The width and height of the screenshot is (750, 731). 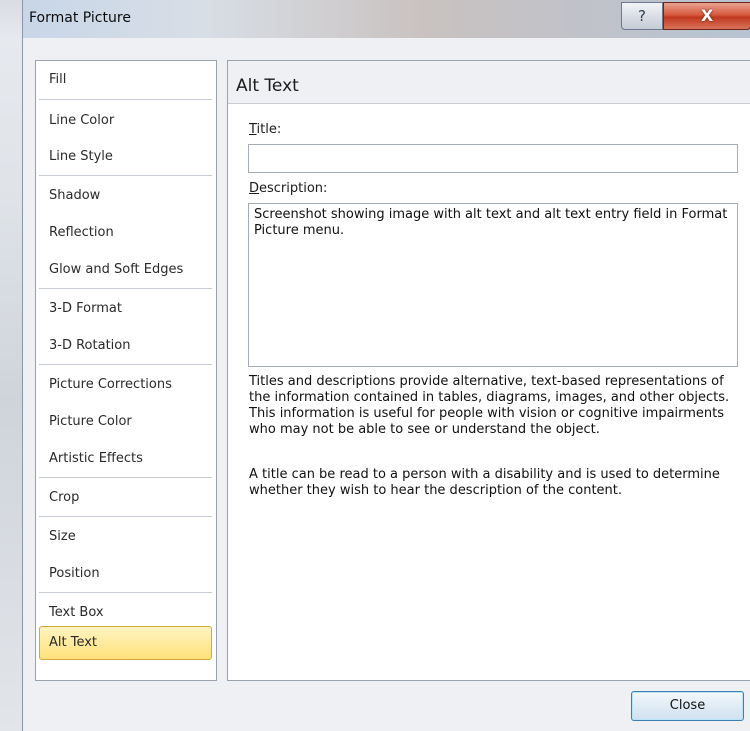 I want to click on close-icon: X, so click(x=707, y=15).